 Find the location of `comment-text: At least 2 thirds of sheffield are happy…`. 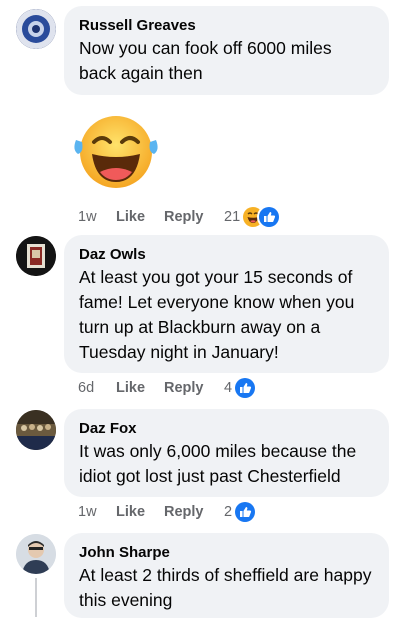

comment-text: At least 2 thirds of sheffield are happy… is located at coordinates (225, 587).